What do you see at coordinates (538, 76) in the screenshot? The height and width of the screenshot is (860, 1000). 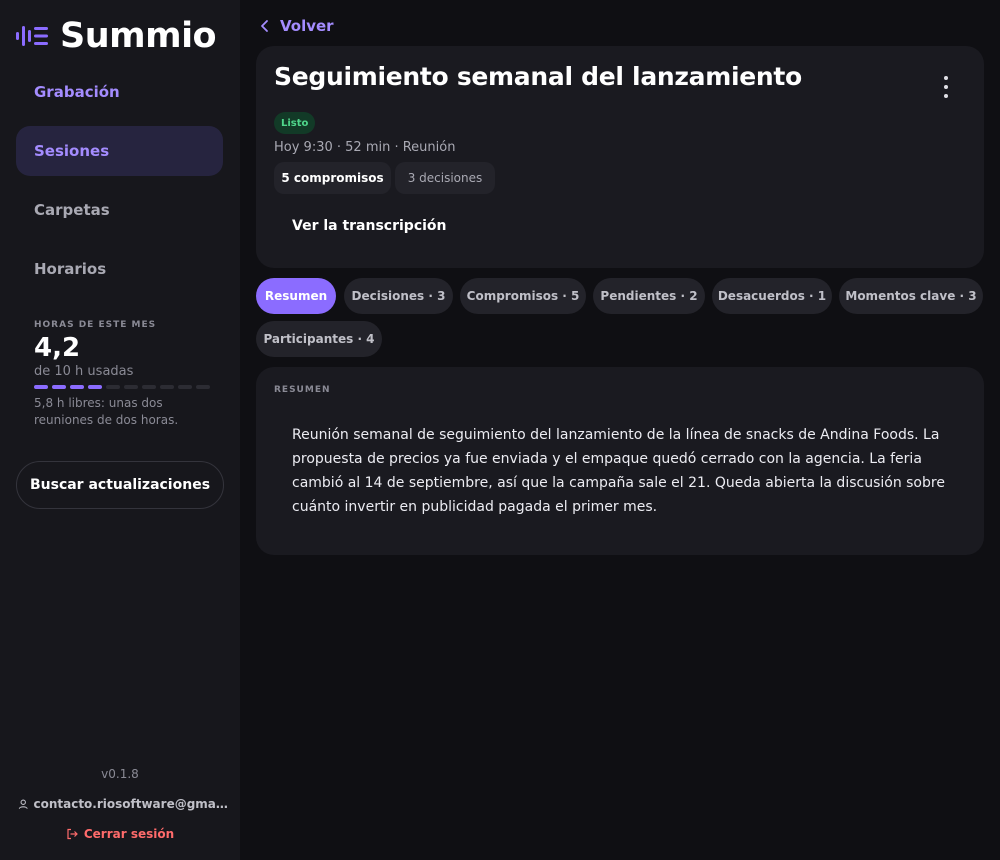 I see `page-title: Seguimiento semanal del lanzamiento` at bounding box center [538, 76].